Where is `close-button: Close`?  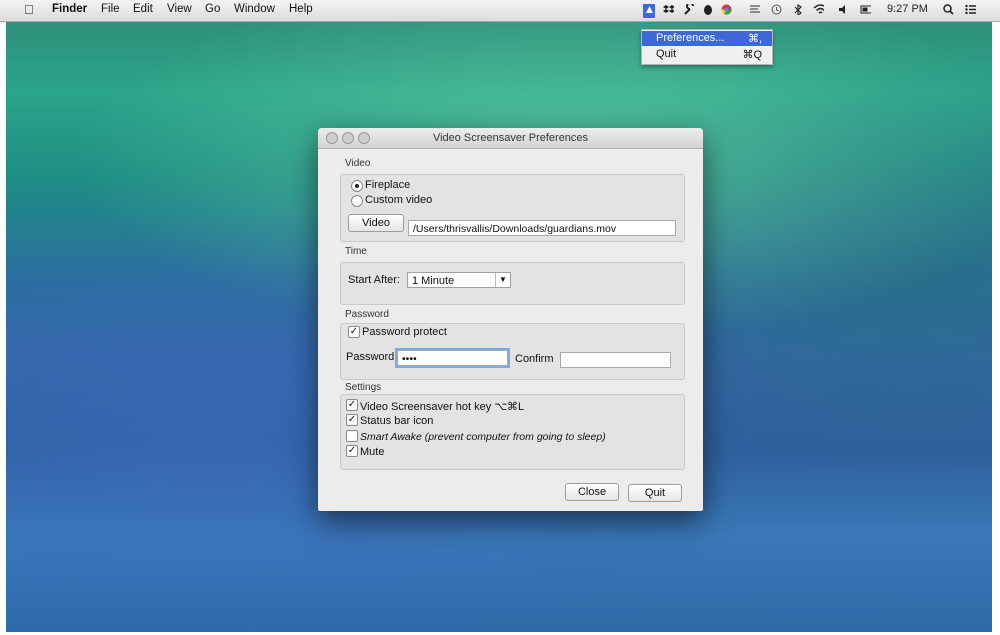
close-button: Close is located at coordinates (592, 492).